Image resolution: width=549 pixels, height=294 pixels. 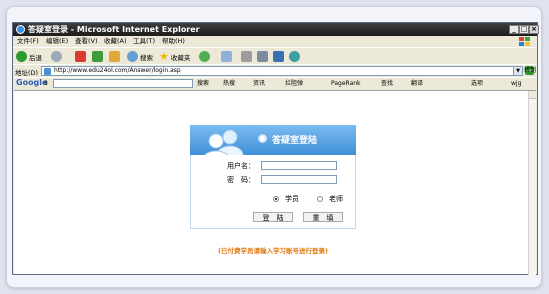 What do you see at coordinates (20, 29) in the screenshot?
I see `ie-icon` at bounding box center [20, 29].